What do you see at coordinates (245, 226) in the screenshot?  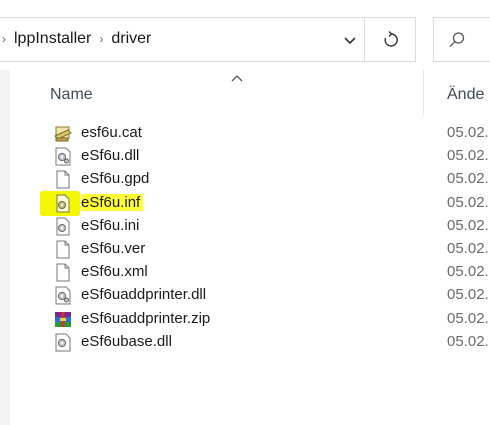 I see `file-row: eSf6u.ini 05.02.` at bounding box center [245, 226].